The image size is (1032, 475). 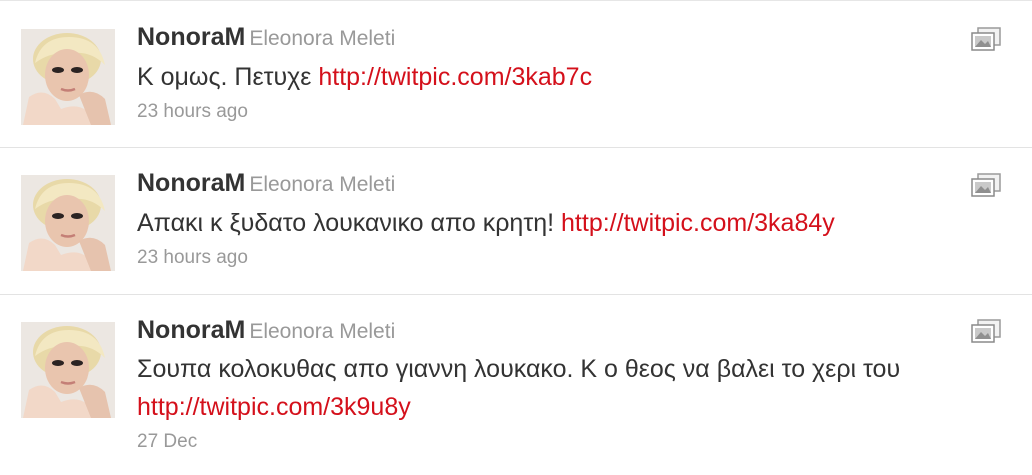 What do you see at coordinates (455, 77) in the screenshot?
I see `tweet-link: http://twitpic.com/3kab7c` at bounding box center [455, 77].